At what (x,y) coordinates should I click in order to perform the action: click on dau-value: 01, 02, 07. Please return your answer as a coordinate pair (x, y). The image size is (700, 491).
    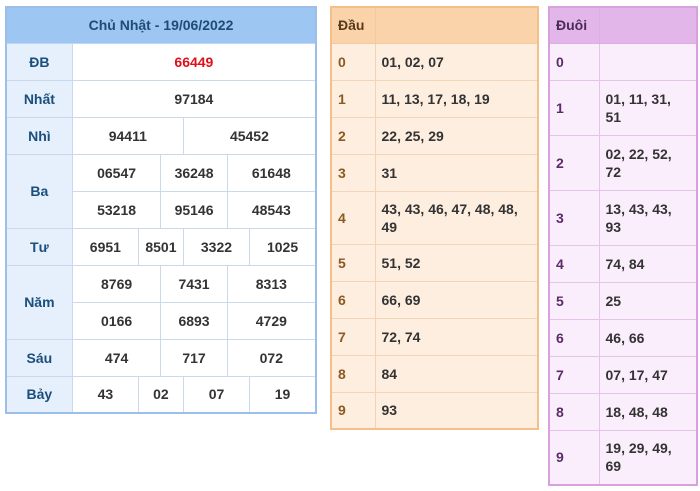
    Looking at the image, I should click on (456, 61).